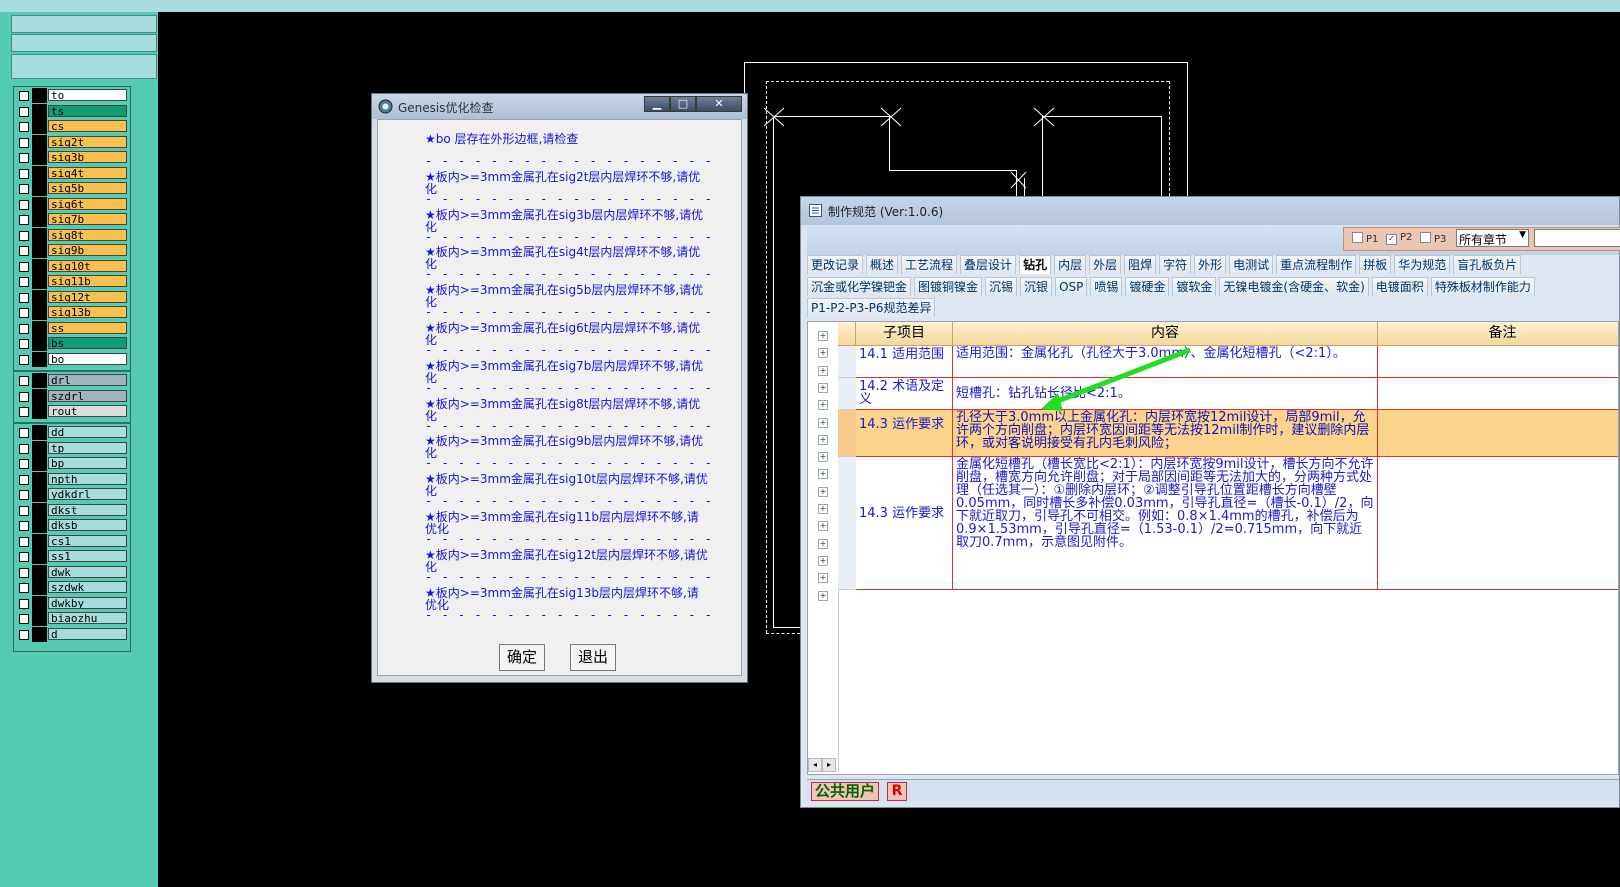  I want to click on layer-row: sig5b, so click(72, 189).